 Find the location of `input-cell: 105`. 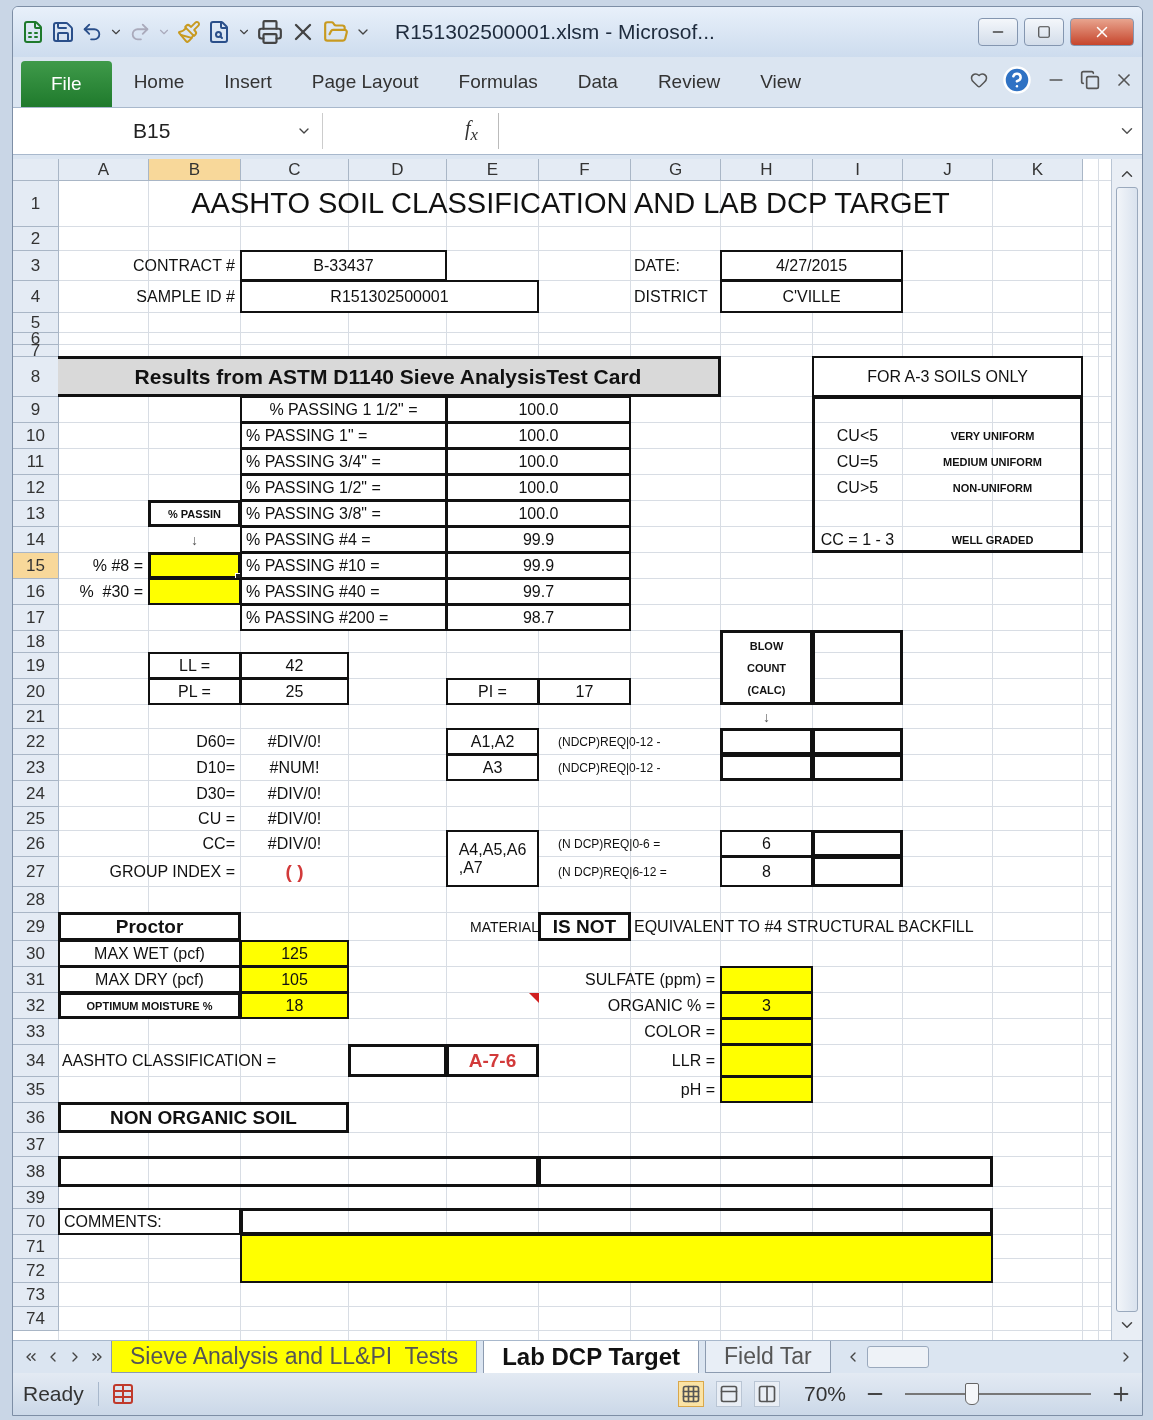

input-cell: 105 is located at coordinates (294, 979).